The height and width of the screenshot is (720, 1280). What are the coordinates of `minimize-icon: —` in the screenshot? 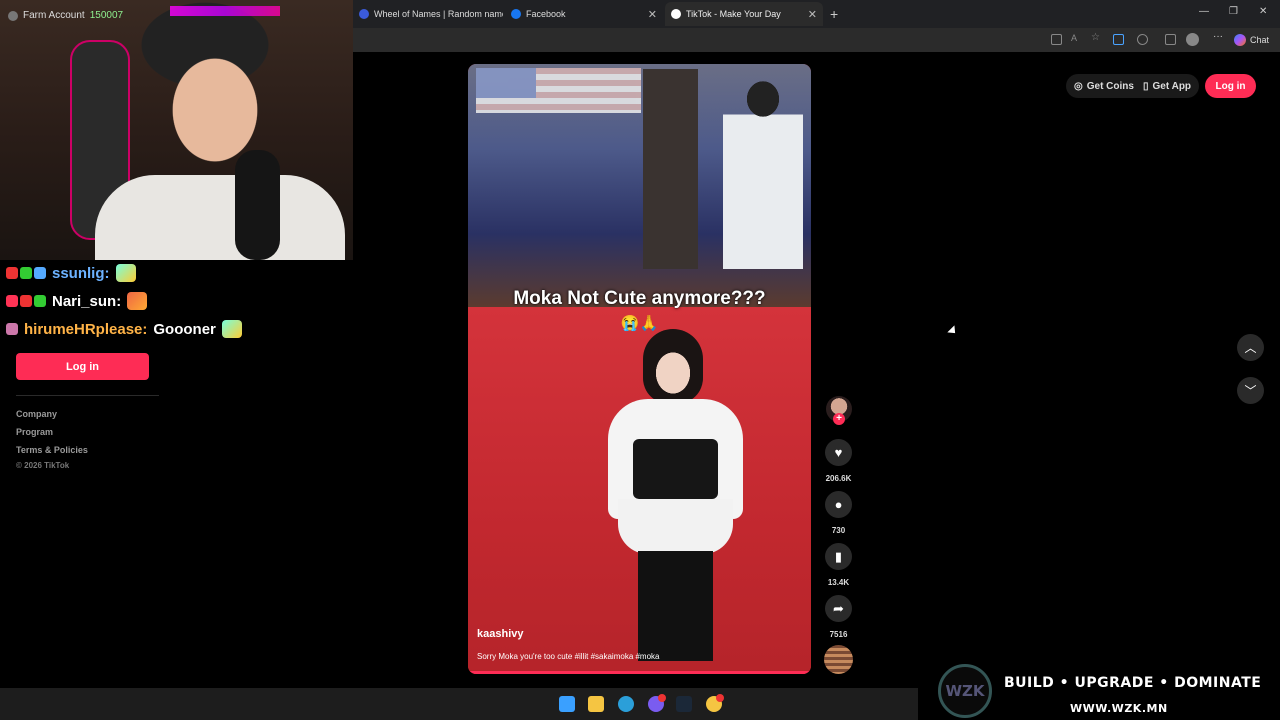 It's located at (1204, 11).